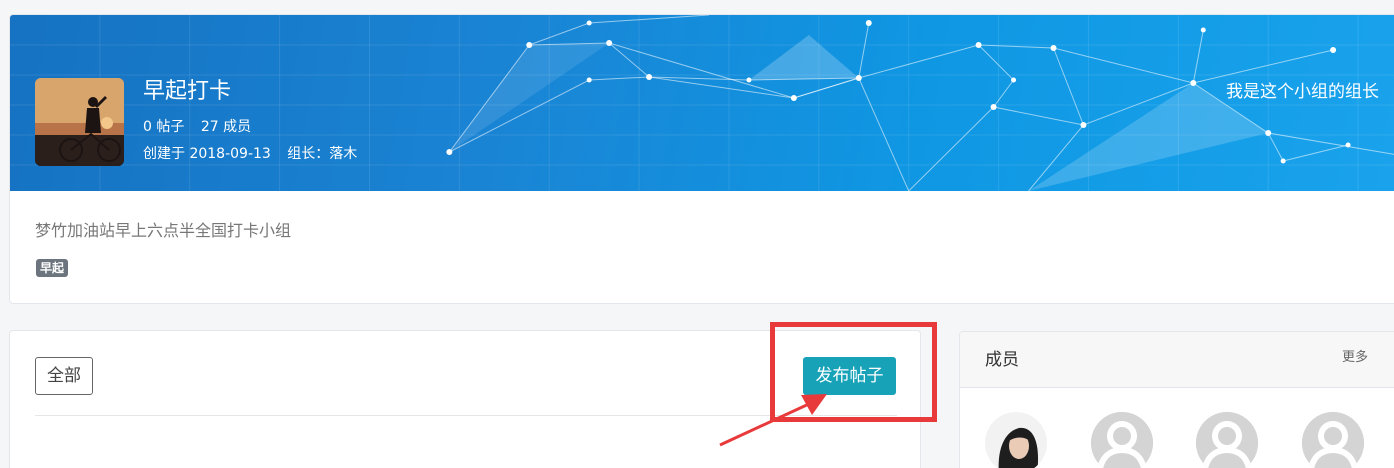  Describe the element at coordinates (52, 268) in the screenshot. I see `group-tag: 早起` at that location.